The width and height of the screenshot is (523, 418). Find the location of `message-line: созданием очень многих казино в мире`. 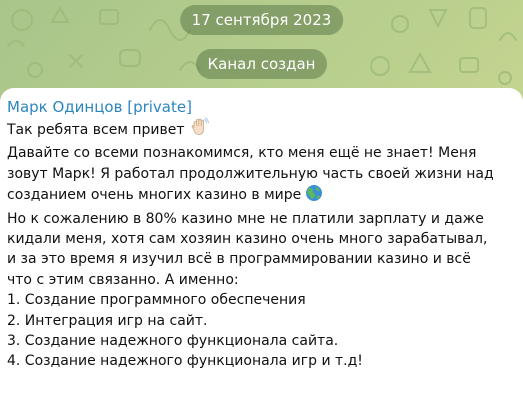

message-line: созданием очень многих казино в мире is located at coordinates (261, 196).